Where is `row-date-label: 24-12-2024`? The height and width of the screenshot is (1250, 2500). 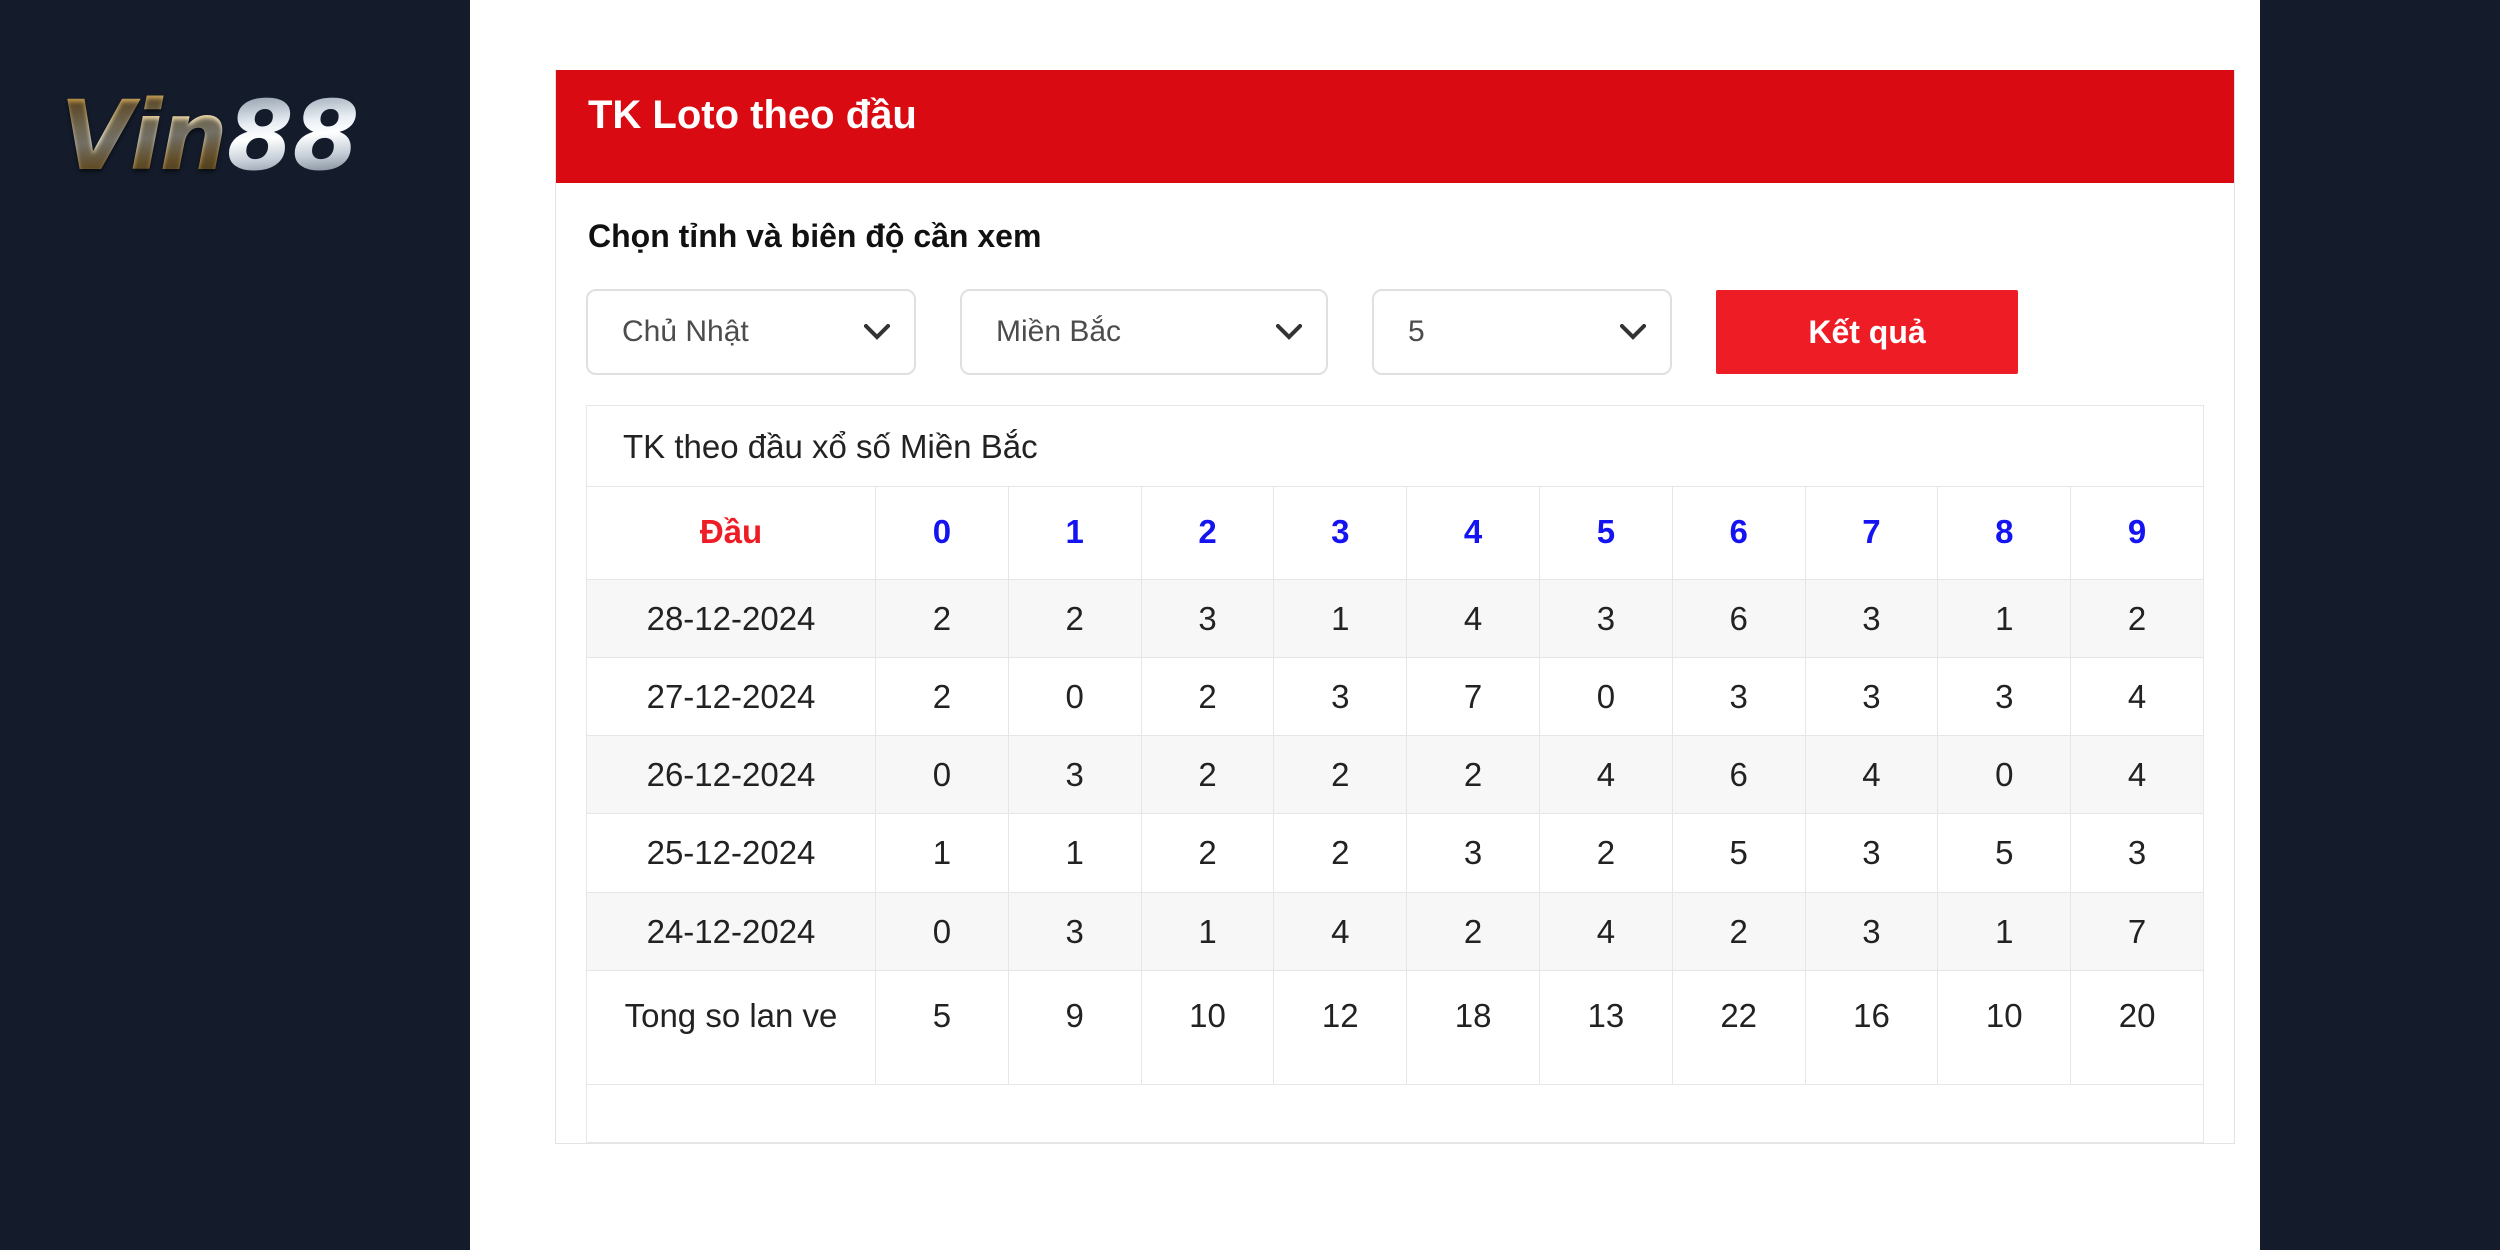
row-date-label: 24-12-2024 is located at coordinates (731, 931).